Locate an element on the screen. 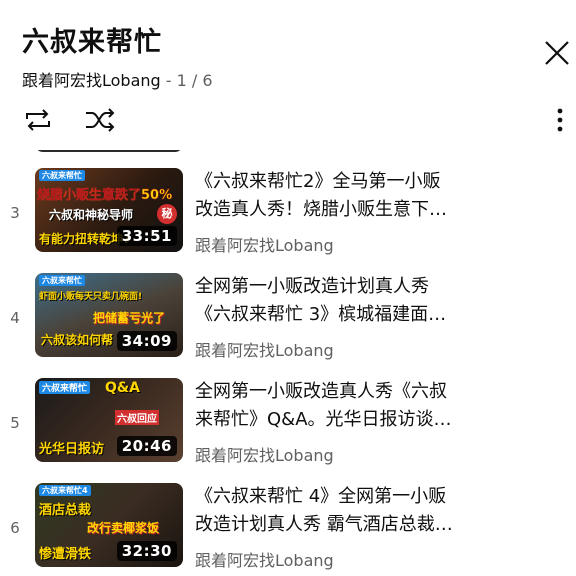 The image size is (576, 576). shuffle-button is located at coordinates (100, 120).